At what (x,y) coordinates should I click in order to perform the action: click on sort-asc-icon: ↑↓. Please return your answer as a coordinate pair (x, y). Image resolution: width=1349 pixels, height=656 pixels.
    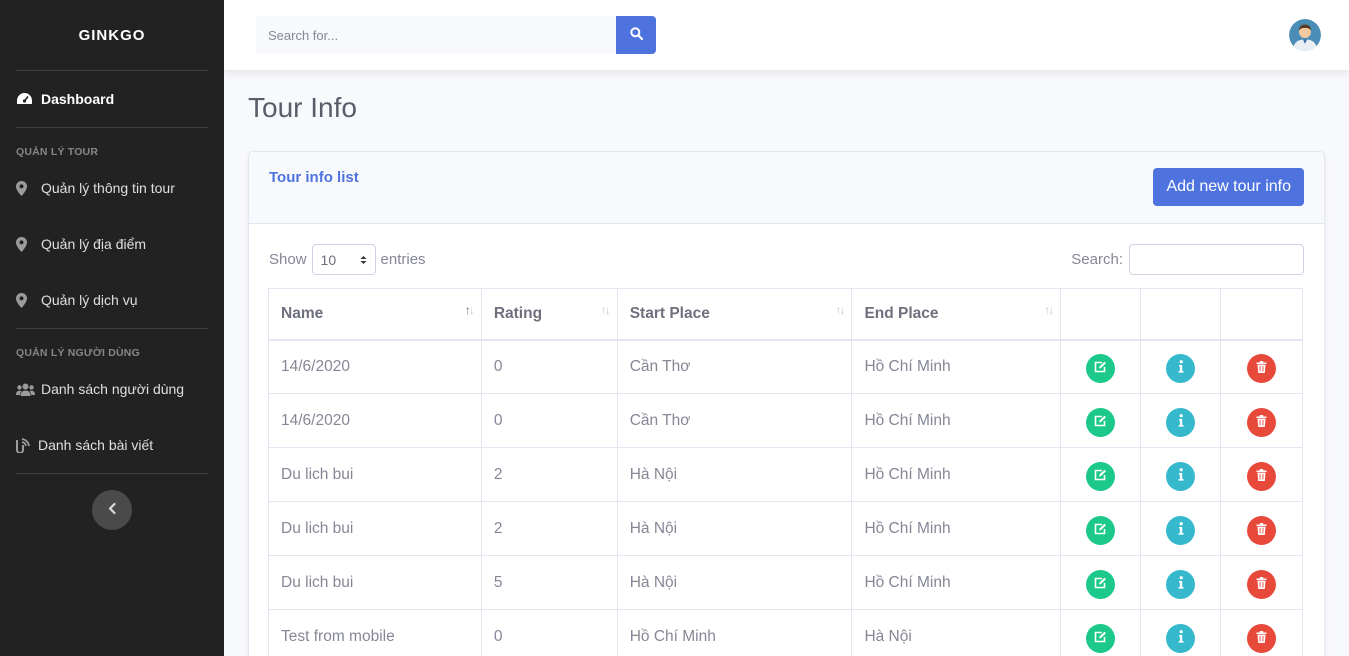
    Looking at the image, I should click on (469, 310).